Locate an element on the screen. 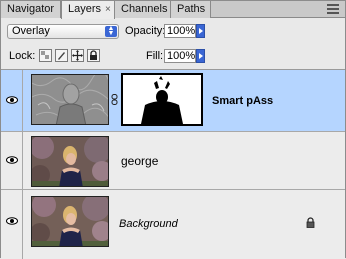  layer-name: Background is located at coordinates (148, 224).